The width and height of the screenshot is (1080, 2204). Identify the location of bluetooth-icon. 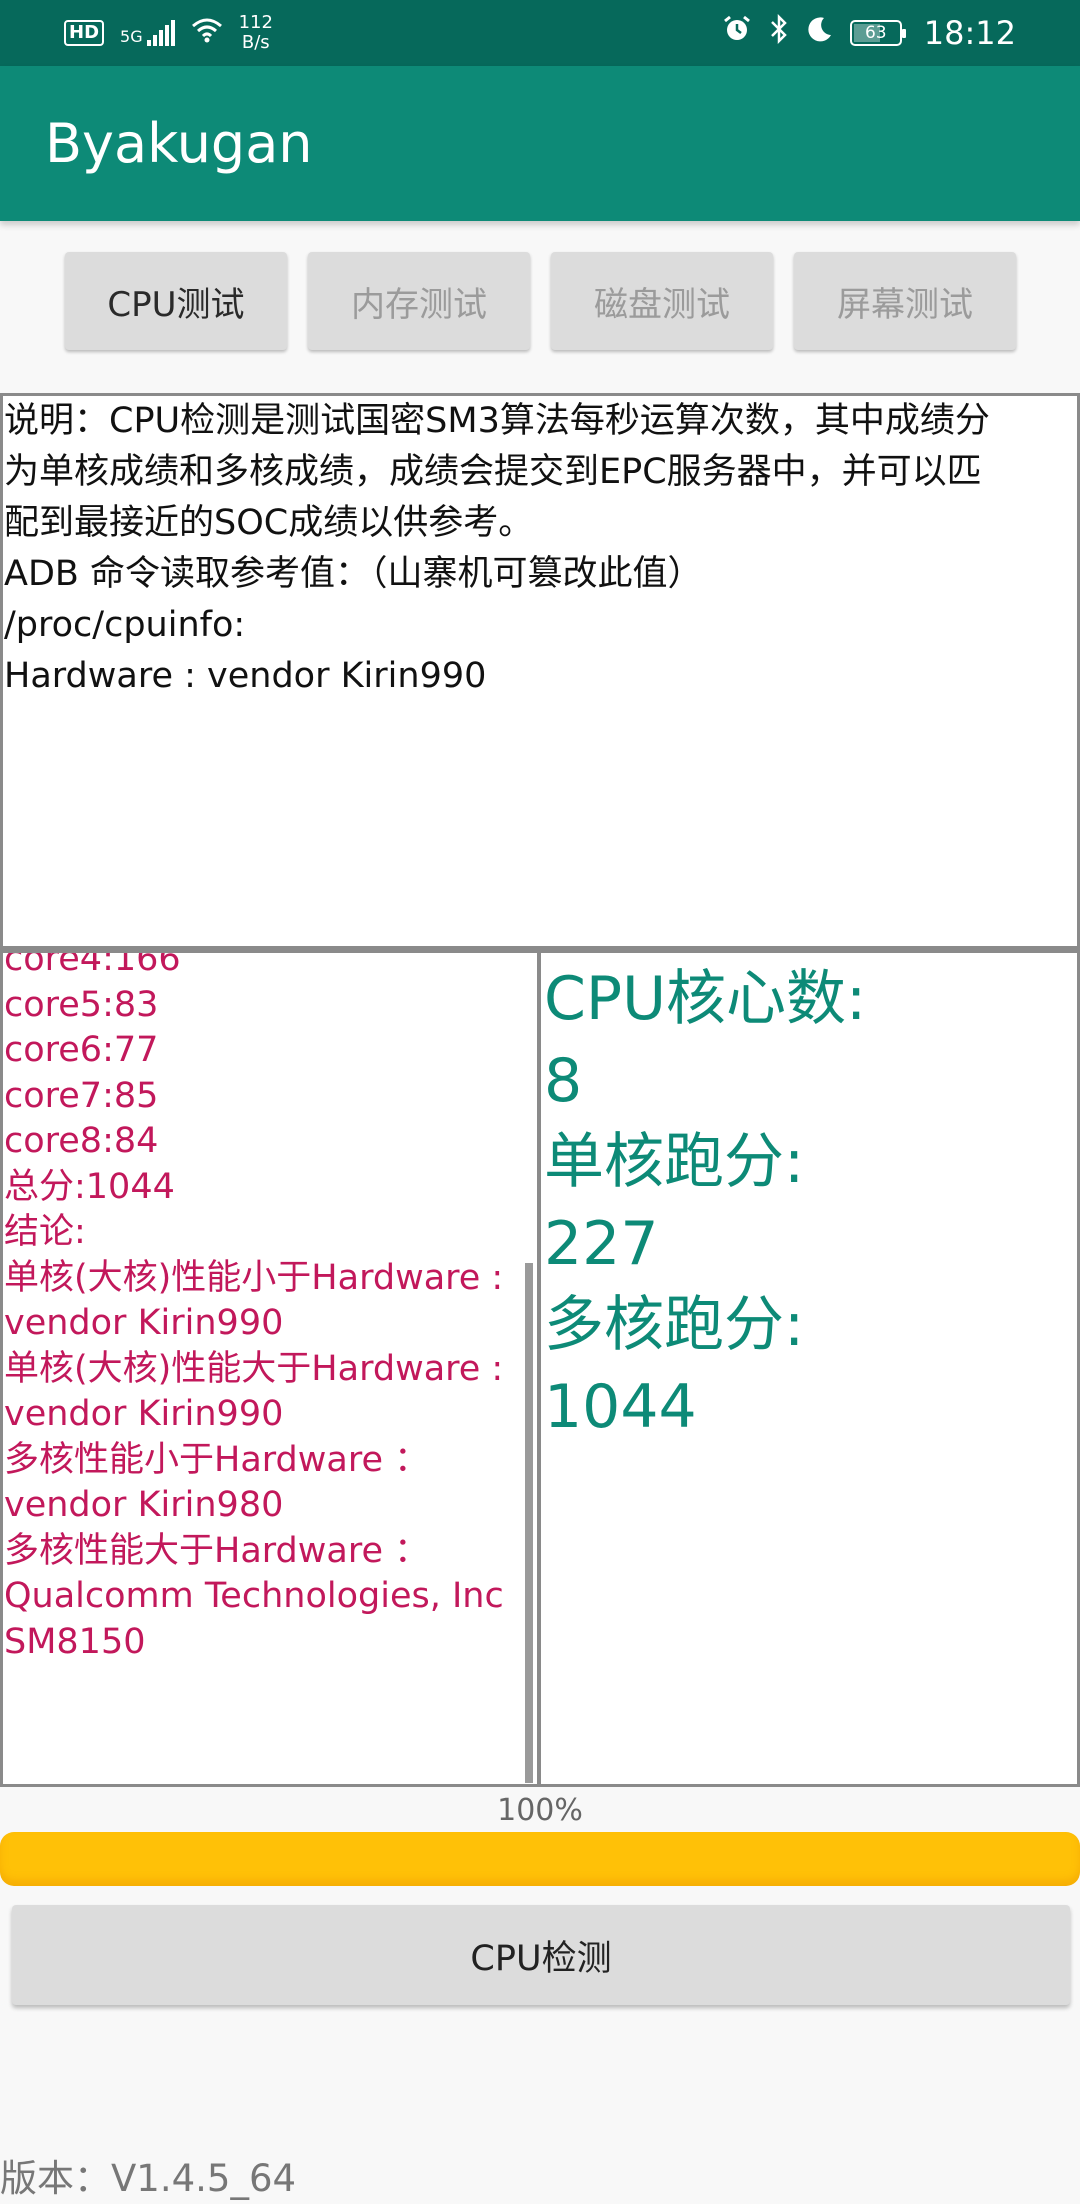
(779, 32).